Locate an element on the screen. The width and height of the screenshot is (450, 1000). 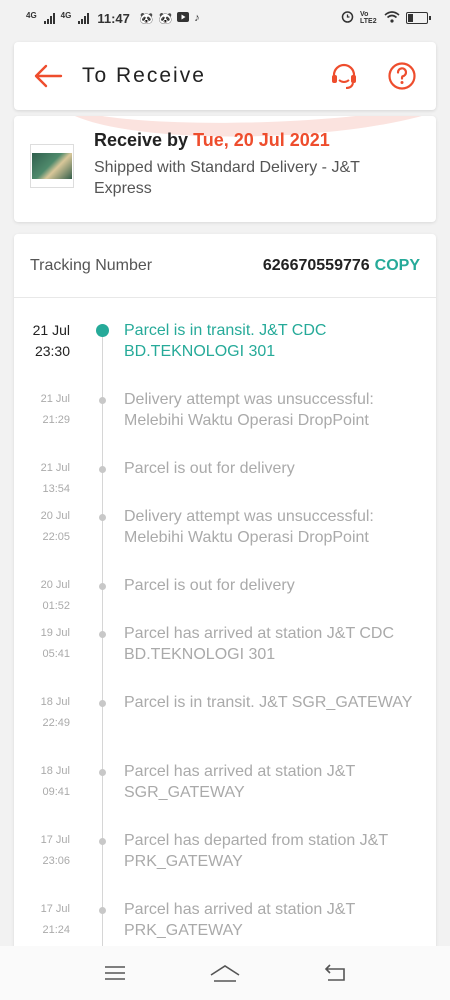
header-actions is located at coordinates (373, 76).